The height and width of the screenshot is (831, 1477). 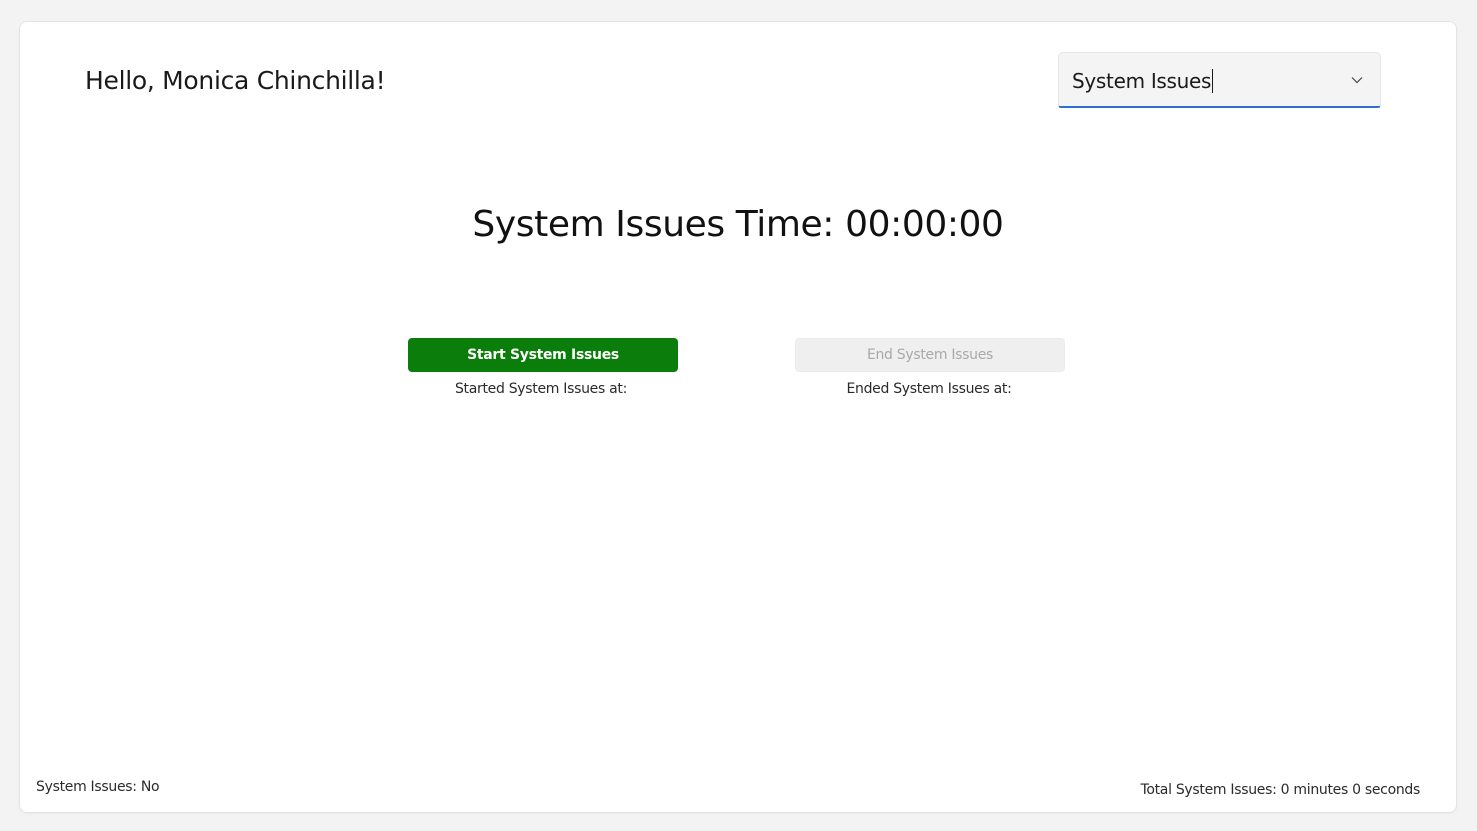 I want to click on category-combobox-text: System Issues, so click(x=1142, y=81).